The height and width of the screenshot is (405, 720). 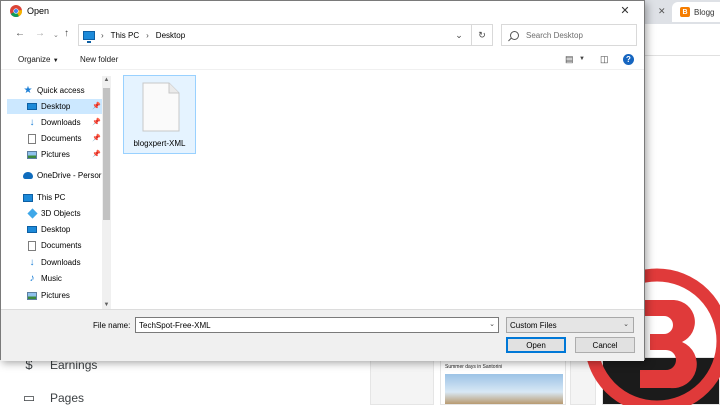 I want to click on music-icon: ♪, so click(x=32, y=278).